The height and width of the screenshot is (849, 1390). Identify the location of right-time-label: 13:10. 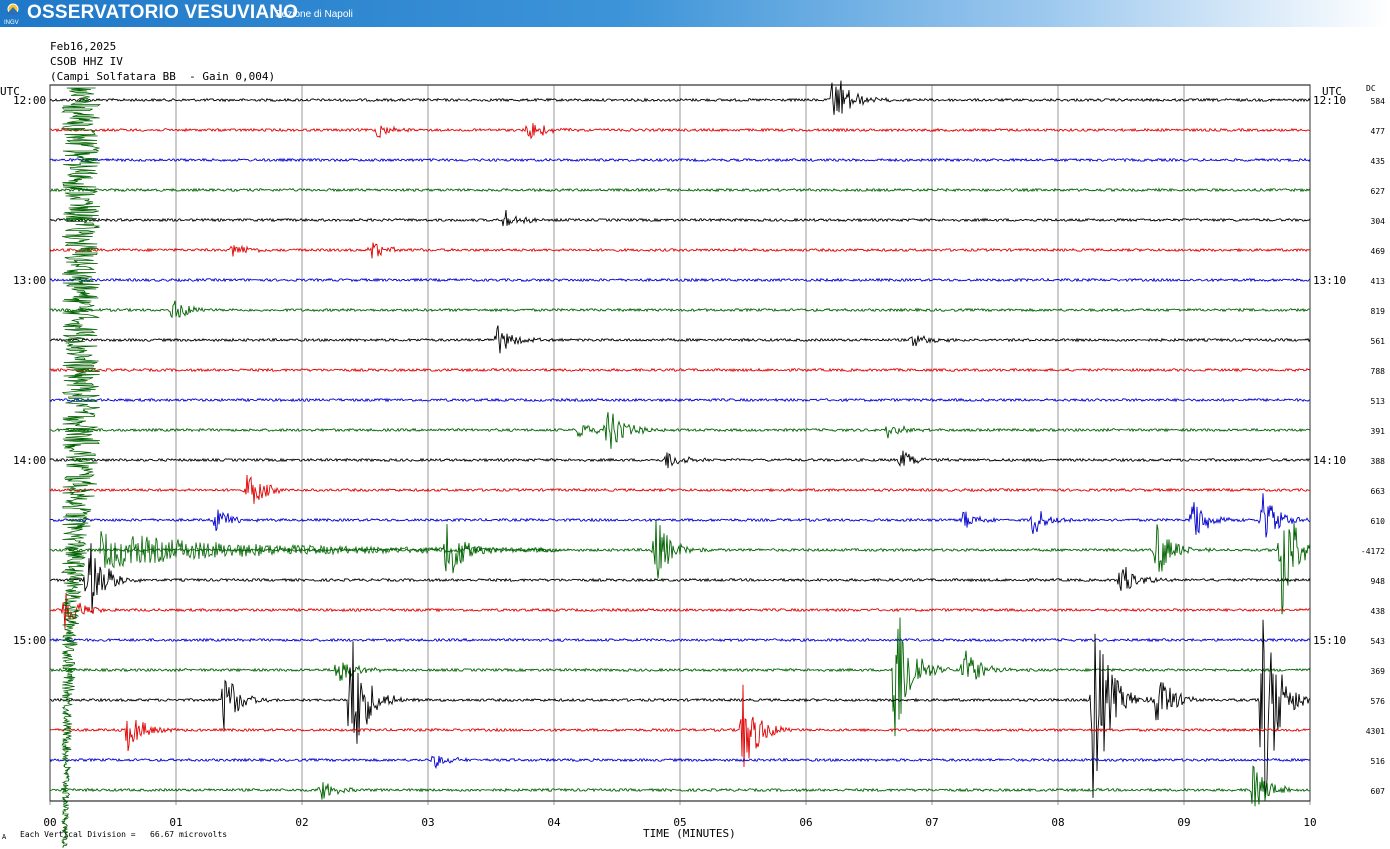
(1329, 280).